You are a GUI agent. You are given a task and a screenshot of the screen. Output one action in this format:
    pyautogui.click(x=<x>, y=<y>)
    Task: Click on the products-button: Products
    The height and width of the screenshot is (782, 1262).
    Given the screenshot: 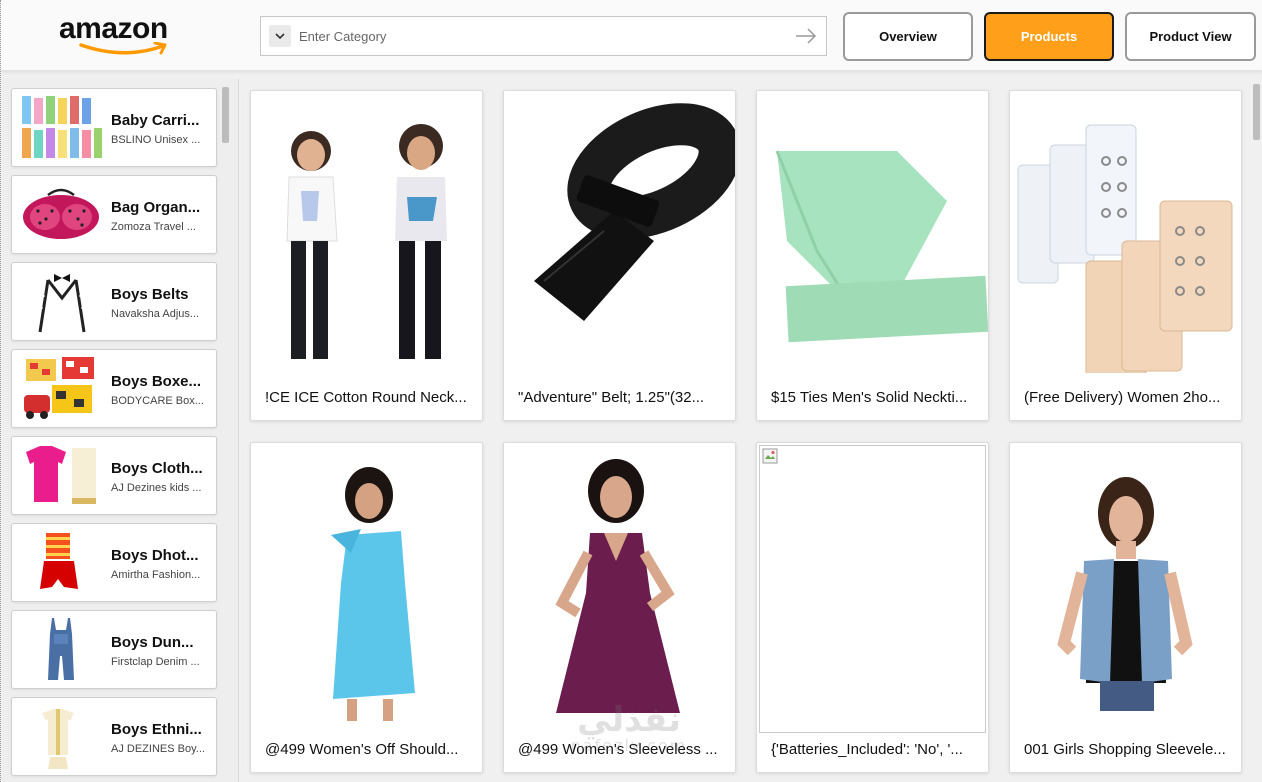 What is the action you would take?
    pyautogui.click(x=1049, y=36)
    